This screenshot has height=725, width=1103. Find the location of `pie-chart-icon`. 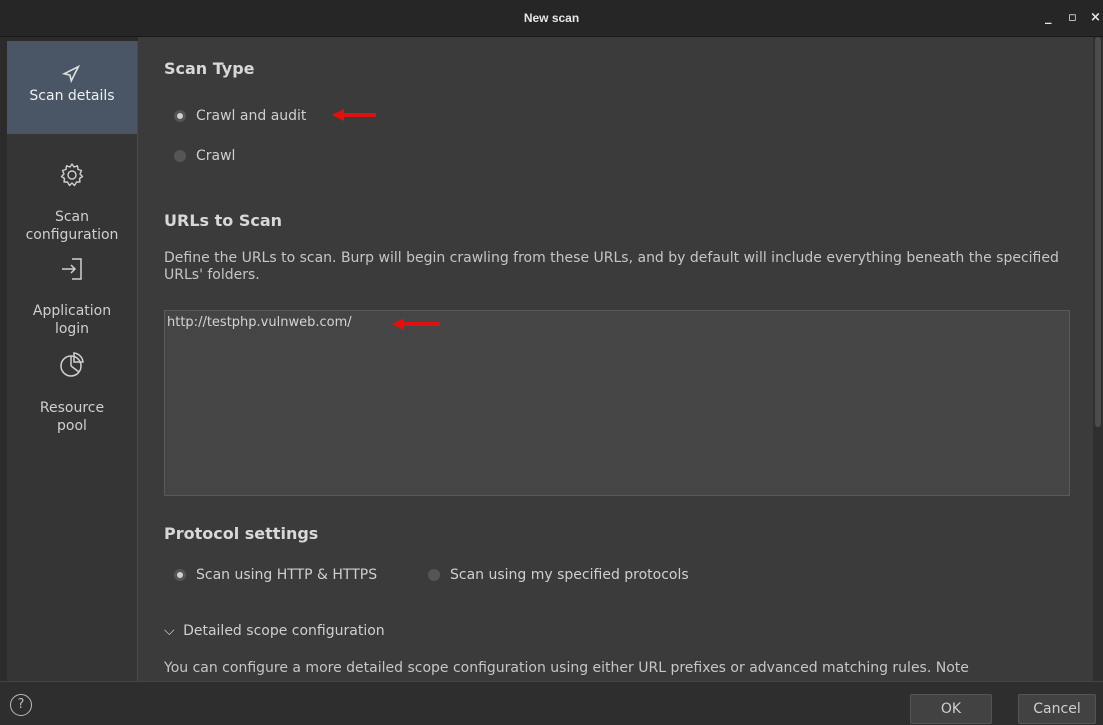

pie-chart-icon is located at coordinates (72, 364).